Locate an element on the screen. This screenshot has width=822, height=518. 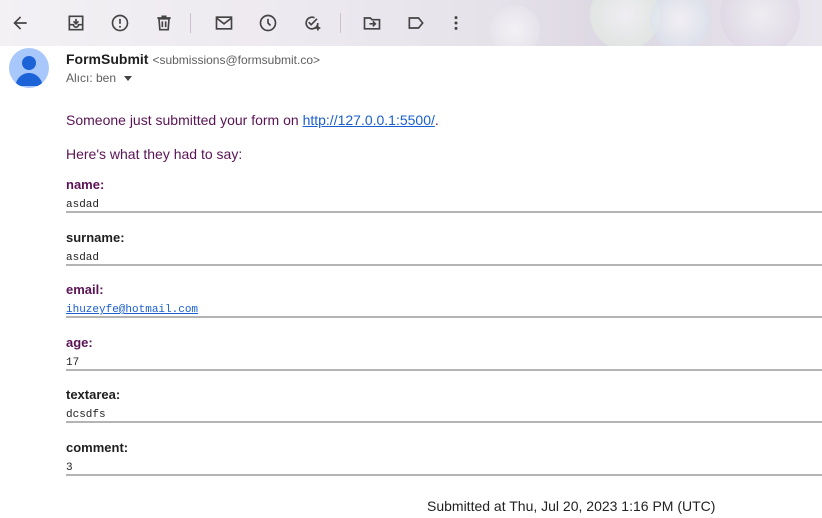
add-task-button is located at coordinates (312, 23).